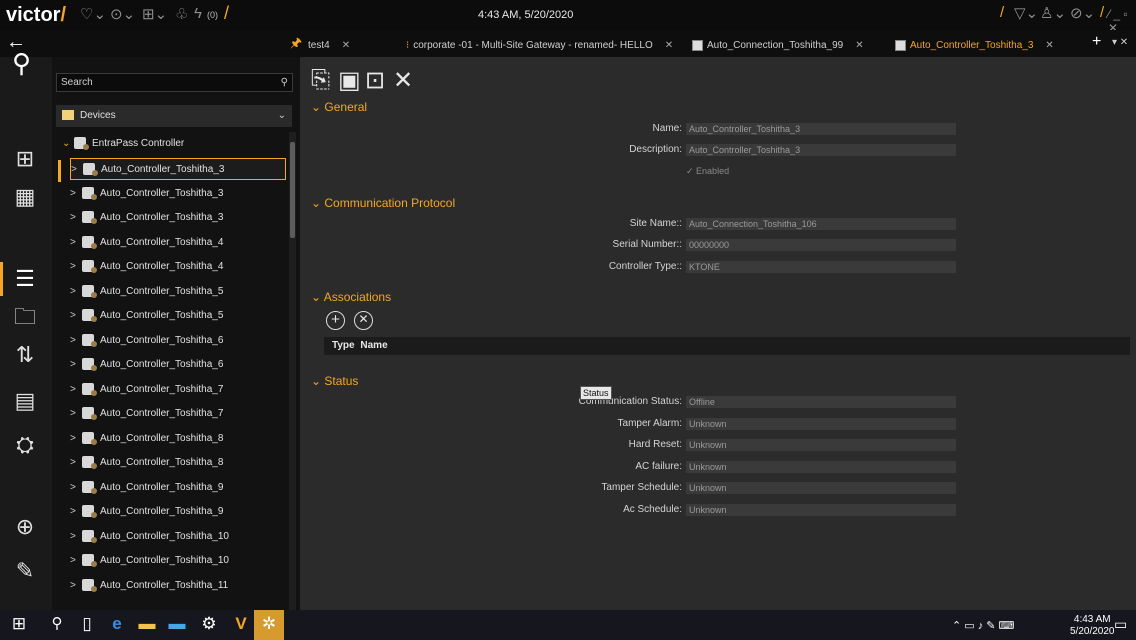 The height and width of the screenshot is (640, 1136). I want to click on report-icon: ▤, so click(25, 401).